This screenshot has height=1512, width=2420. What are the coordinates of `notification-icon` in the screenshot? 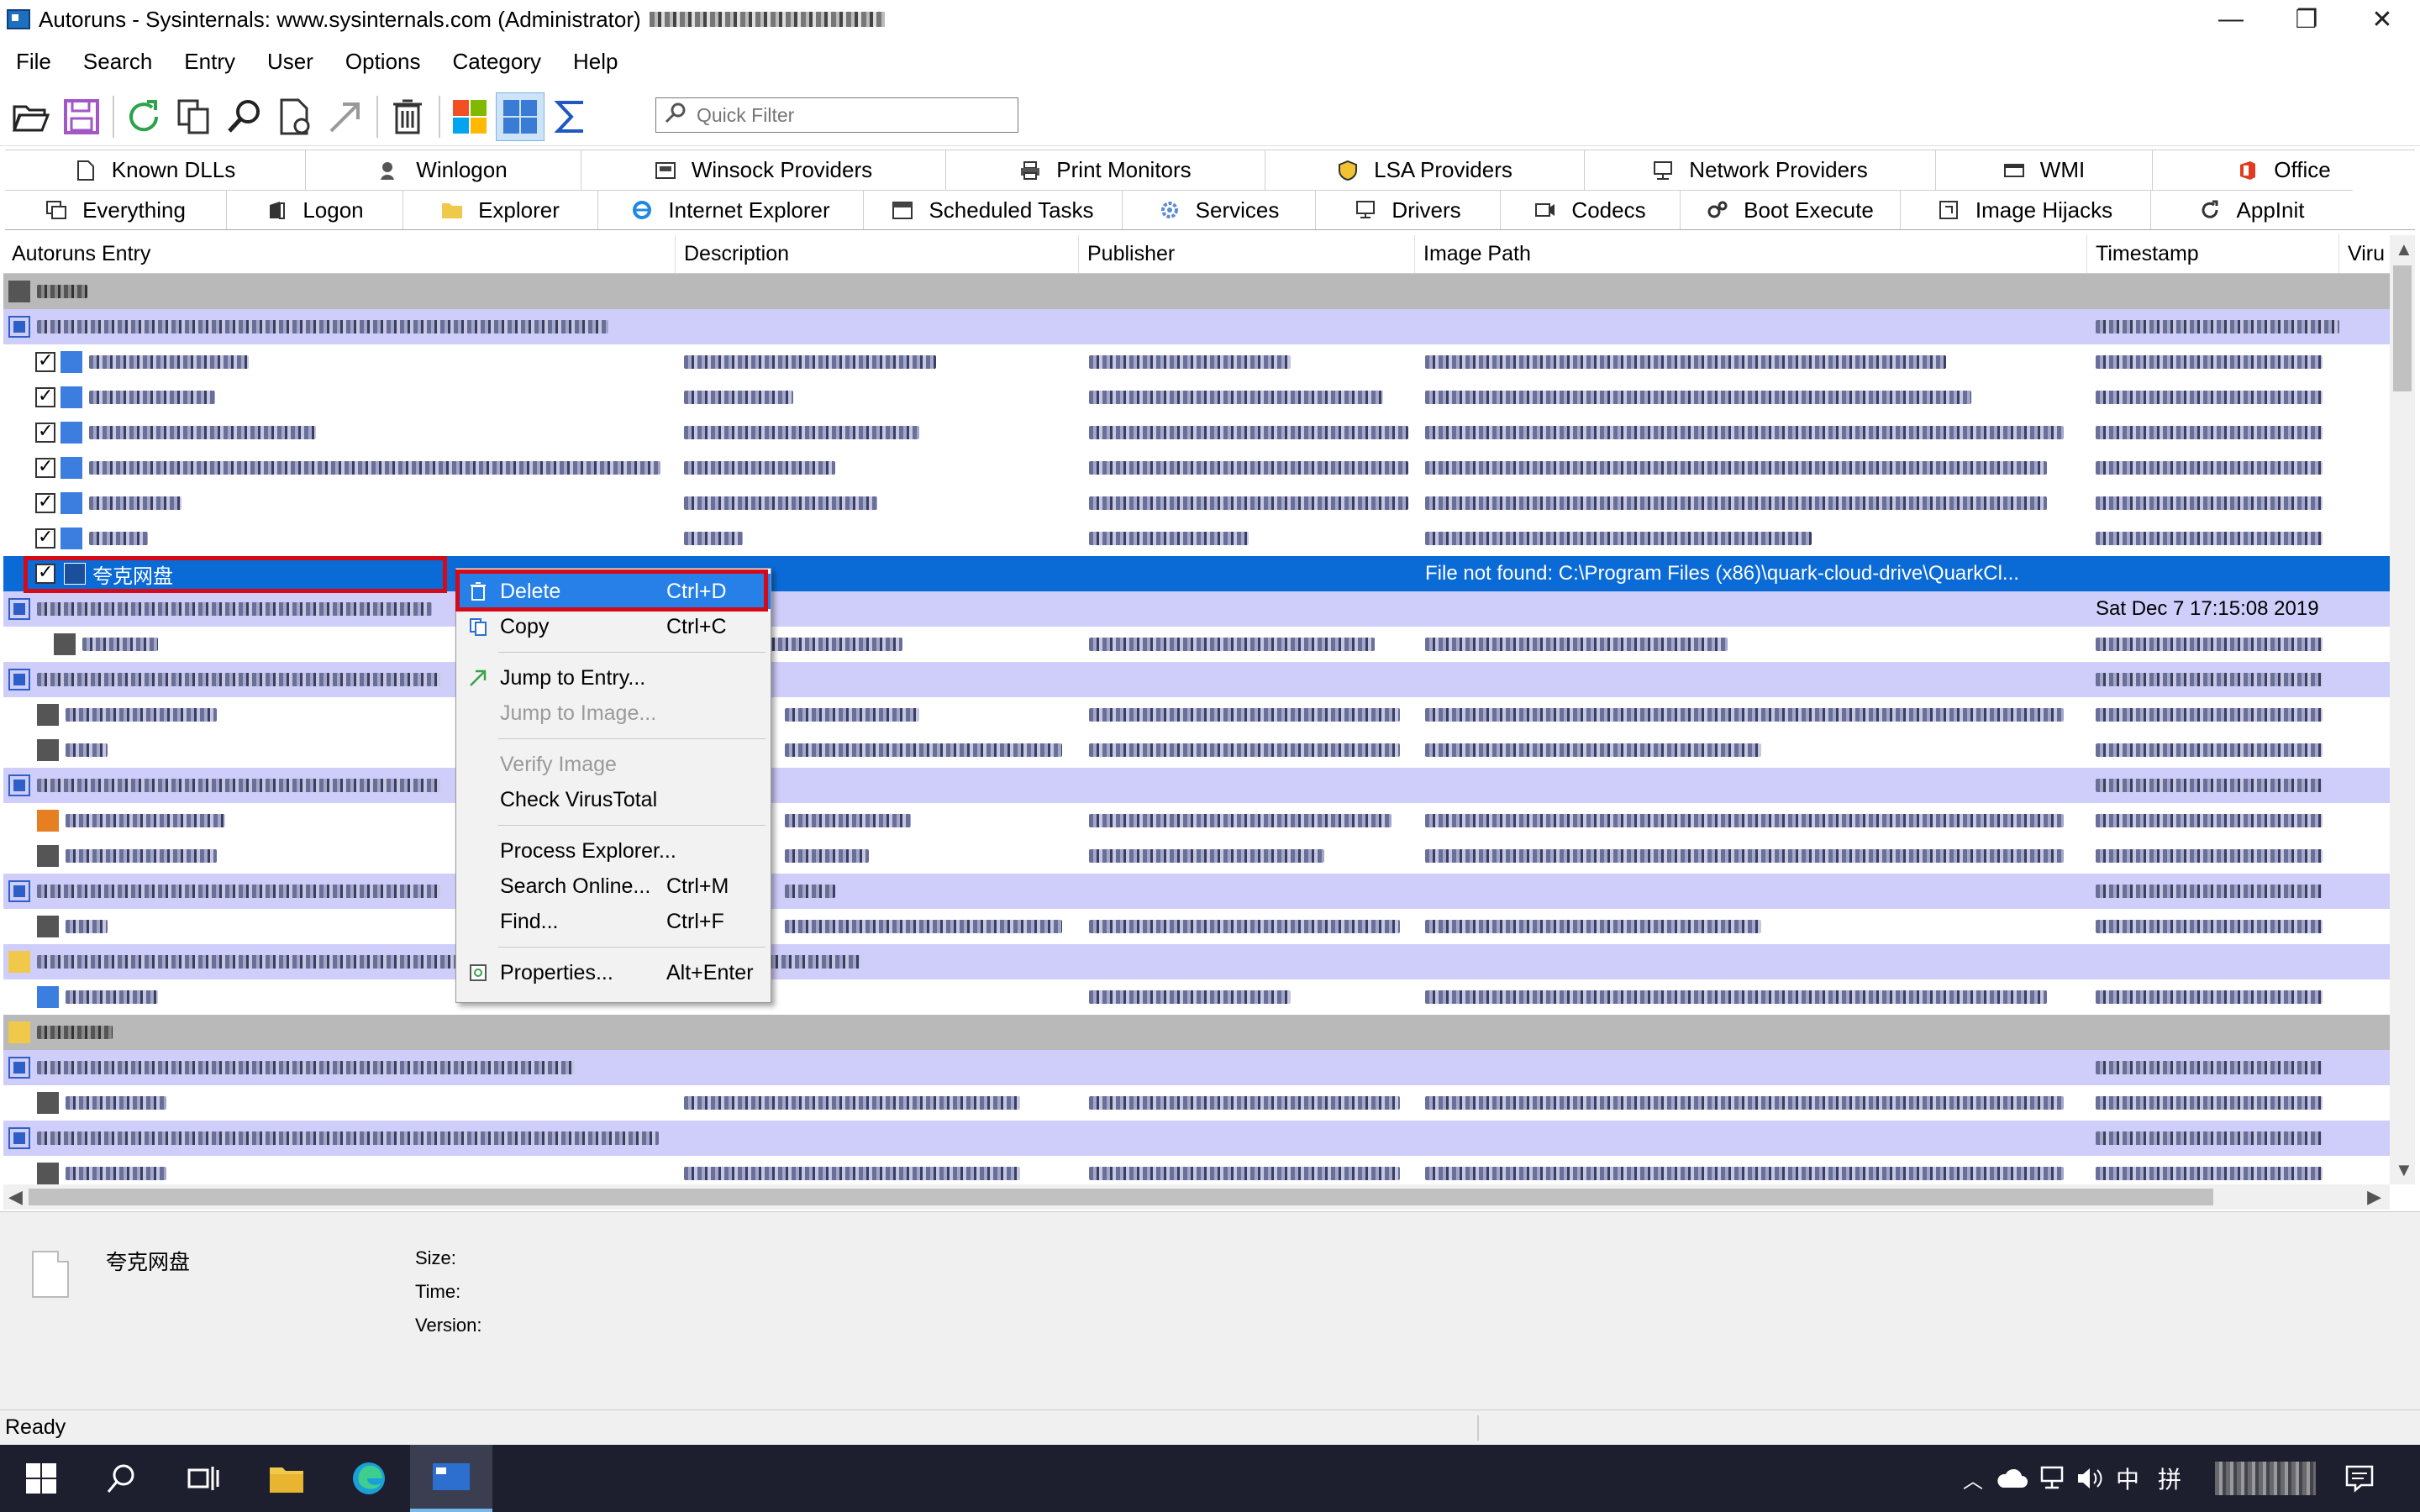 It's located at (2359, 1478).